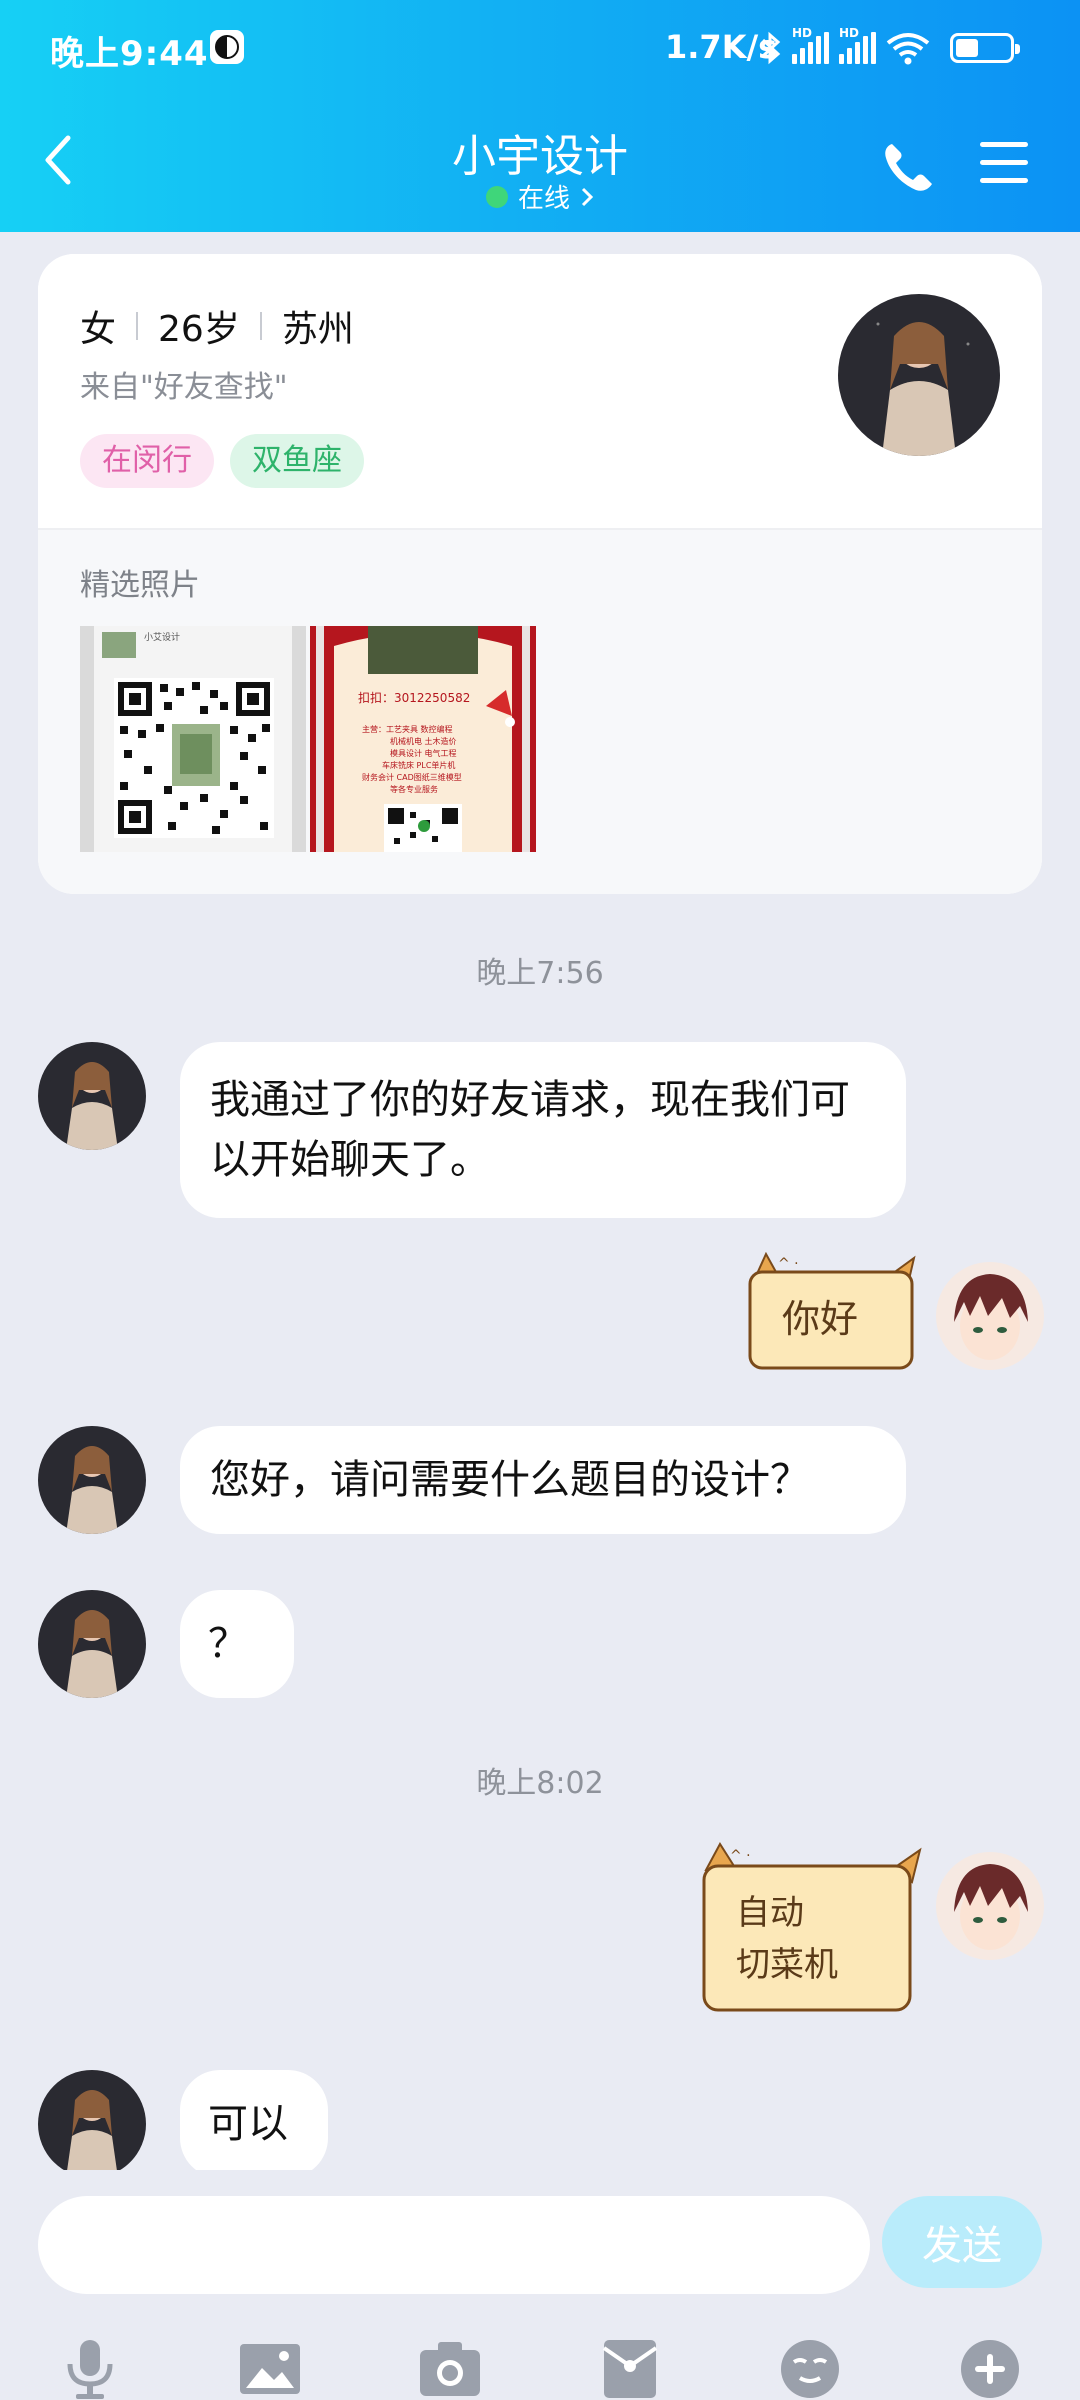 This screenshot has height=2400, width=1080. Describe the element at coordinates (540, 116) in the screenshot. I see `chat-header: 晚上9:44 1.7K/s HD HD 小宇设计 在线` at that location.